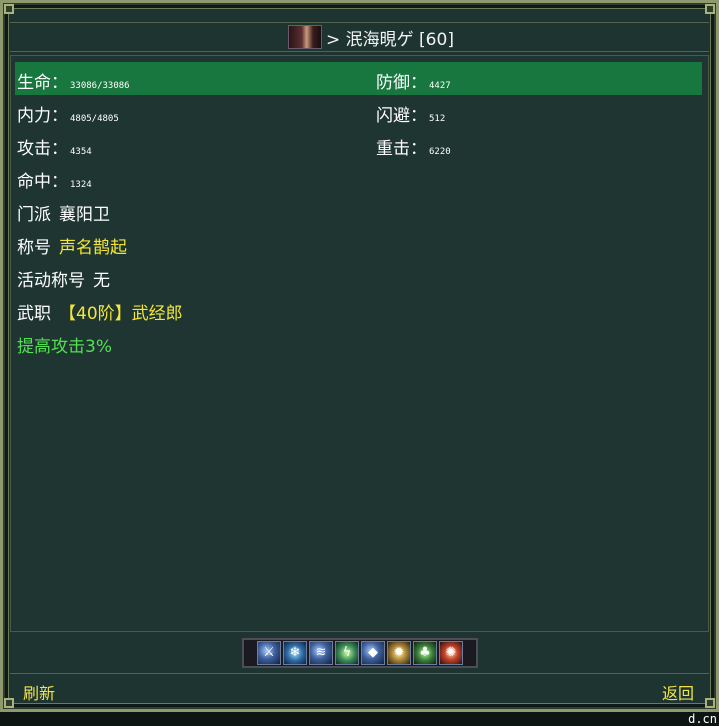  Describe the element at coordinates (401, 149) in the screenshot. I see `crit-label: 重击：` at that location.